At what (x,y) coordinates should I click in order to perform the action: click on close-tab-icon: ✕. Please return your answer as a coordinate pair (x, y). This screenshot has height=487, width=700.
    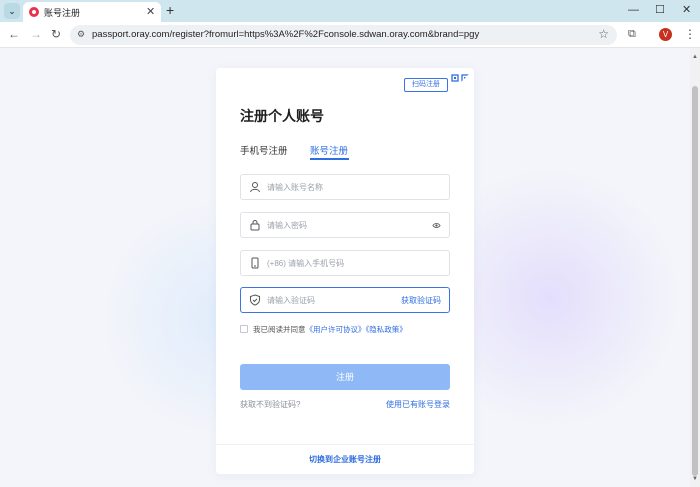
    Looking at the image, I should click on (150, 12).